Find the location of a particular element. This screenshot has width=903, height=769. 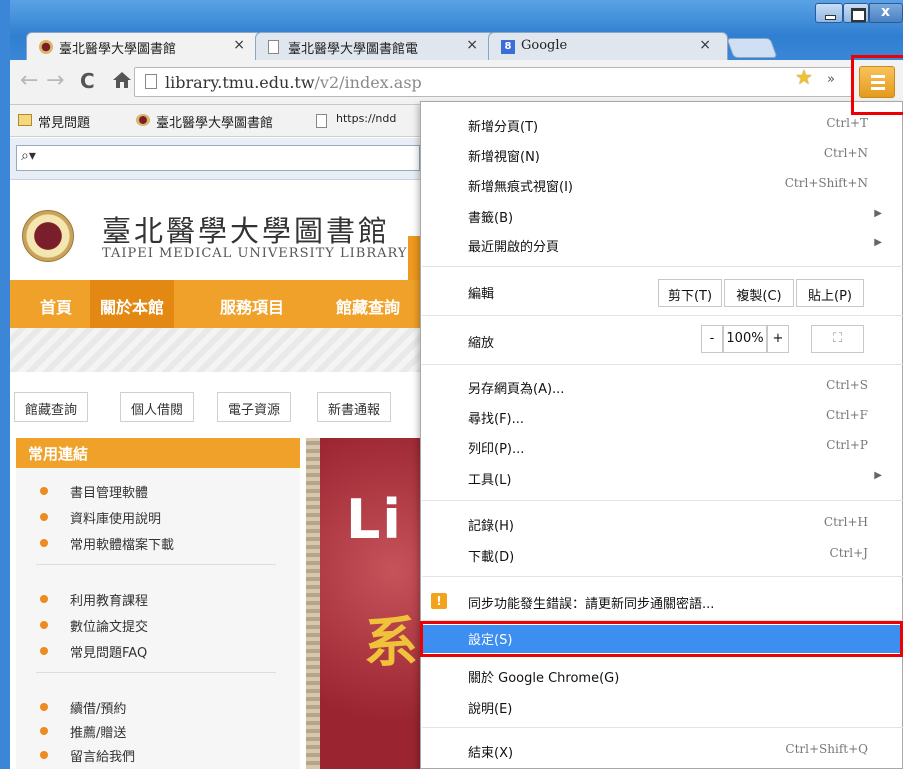

menu-item-tools: 工具(L) ▶ is located at coordinates (662, 478).